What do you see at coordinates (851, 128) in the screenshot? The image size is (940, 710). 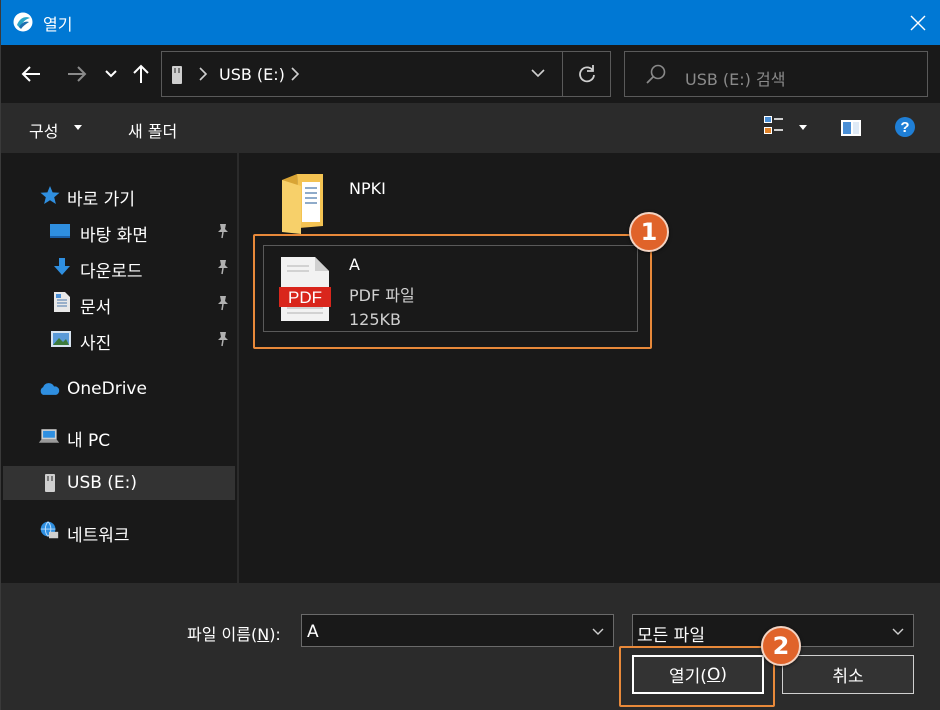 I see `preview-pane-icon` at bounding box center [851, 128].